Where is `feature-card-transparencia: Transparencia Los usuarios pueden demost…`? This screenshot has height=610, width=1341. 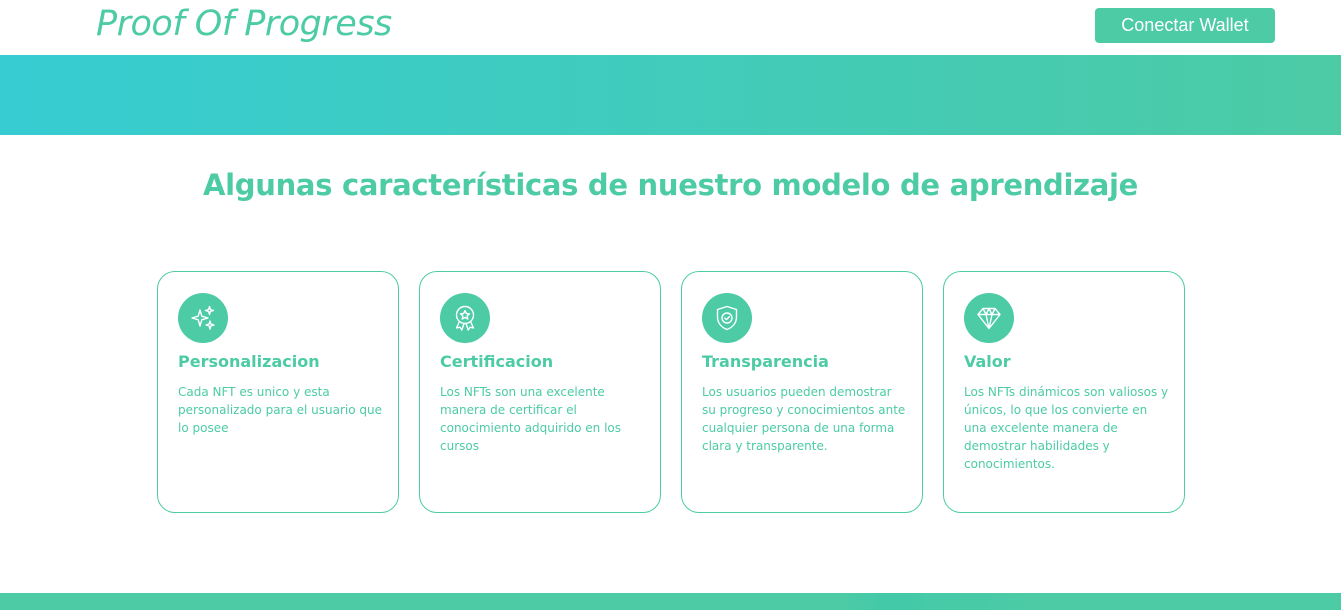
feature-card-transparencia: Transparencia Los usuarios pueden demost… is located at coordinates (802, 392).